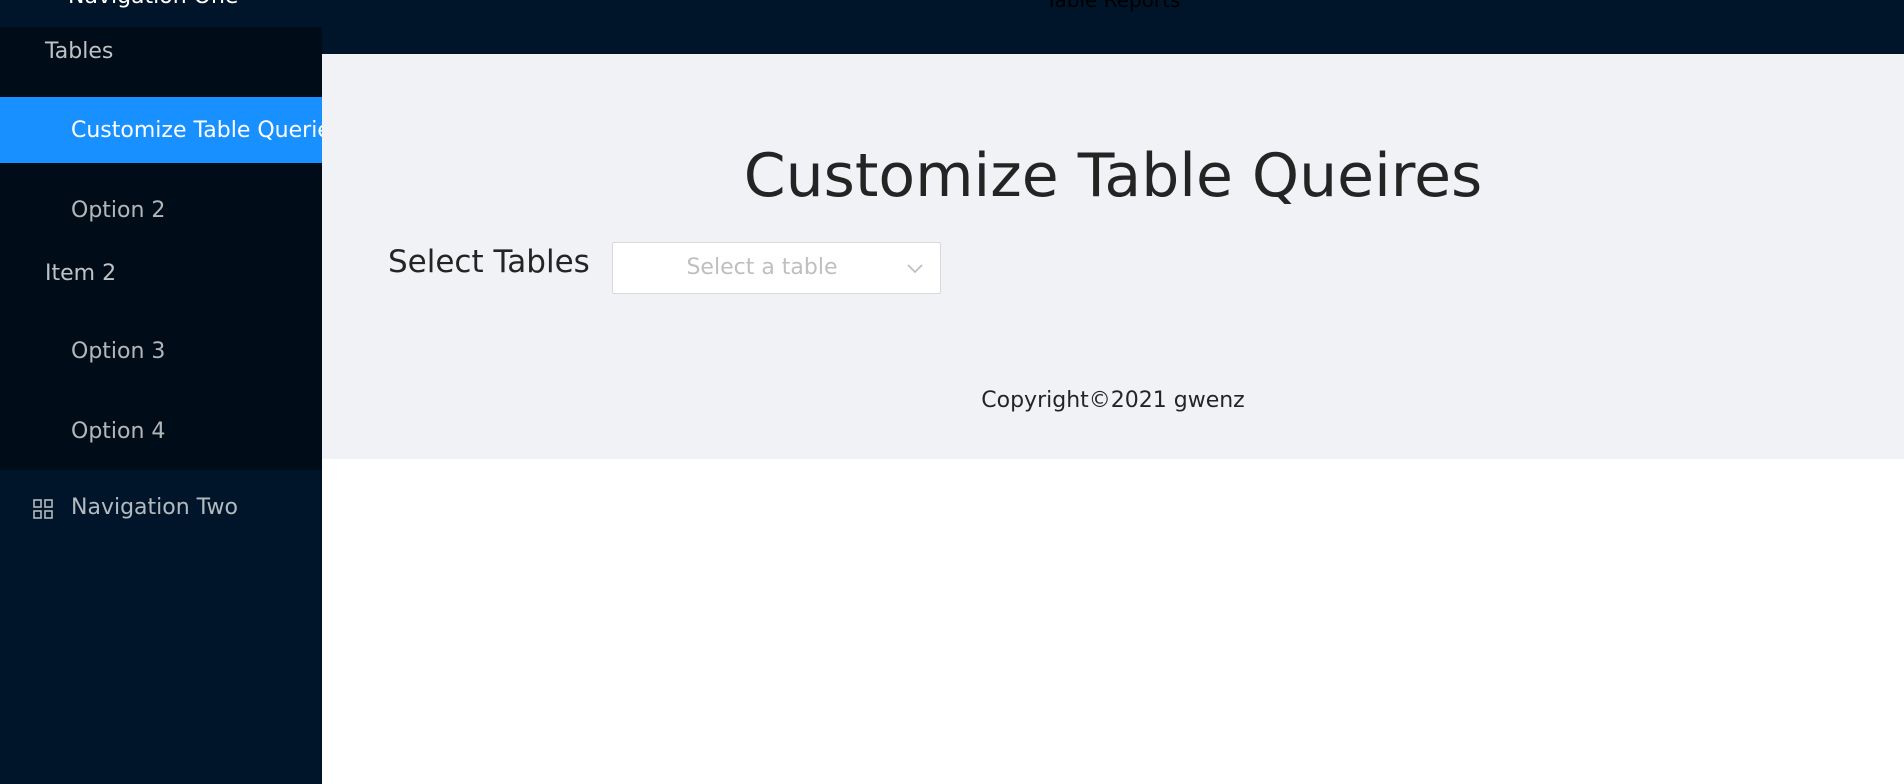 This screenshot has width=1904, height=784. I want to click on sidebar-item-label: Option 3, so click(118, 351).